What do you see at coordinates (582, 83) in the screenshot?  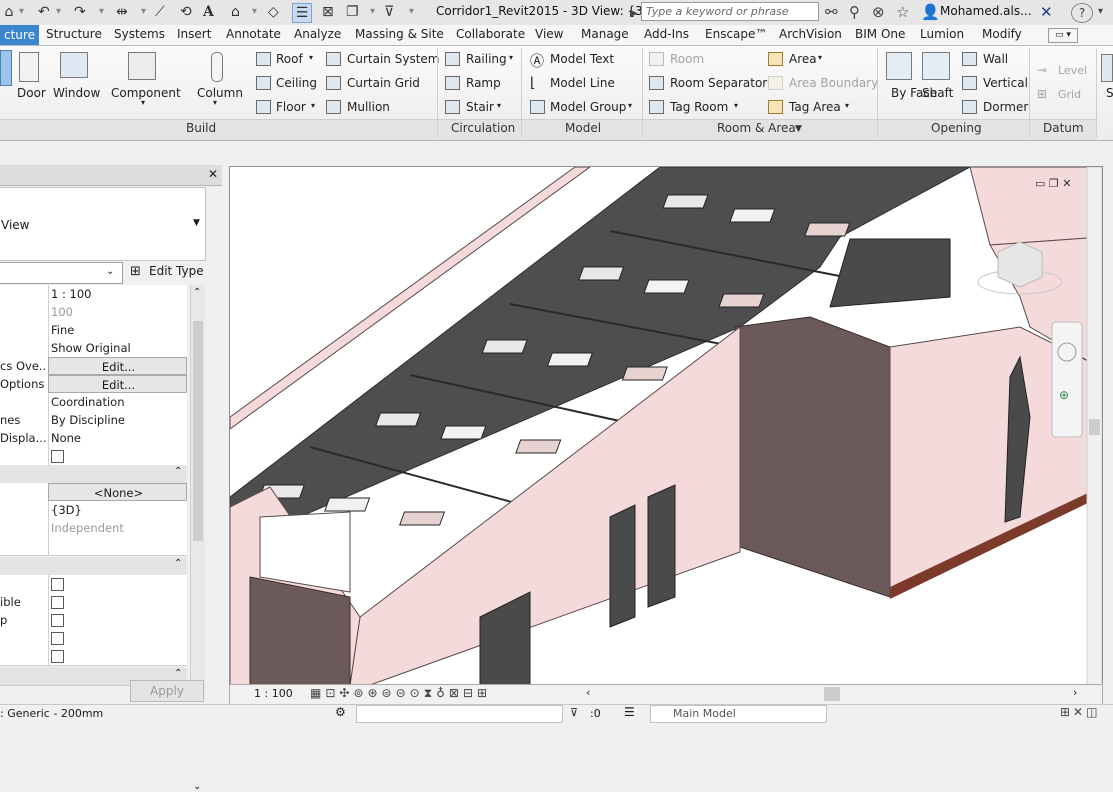 I see `model-line-button: Model Line` at bounding box center [582, 83].